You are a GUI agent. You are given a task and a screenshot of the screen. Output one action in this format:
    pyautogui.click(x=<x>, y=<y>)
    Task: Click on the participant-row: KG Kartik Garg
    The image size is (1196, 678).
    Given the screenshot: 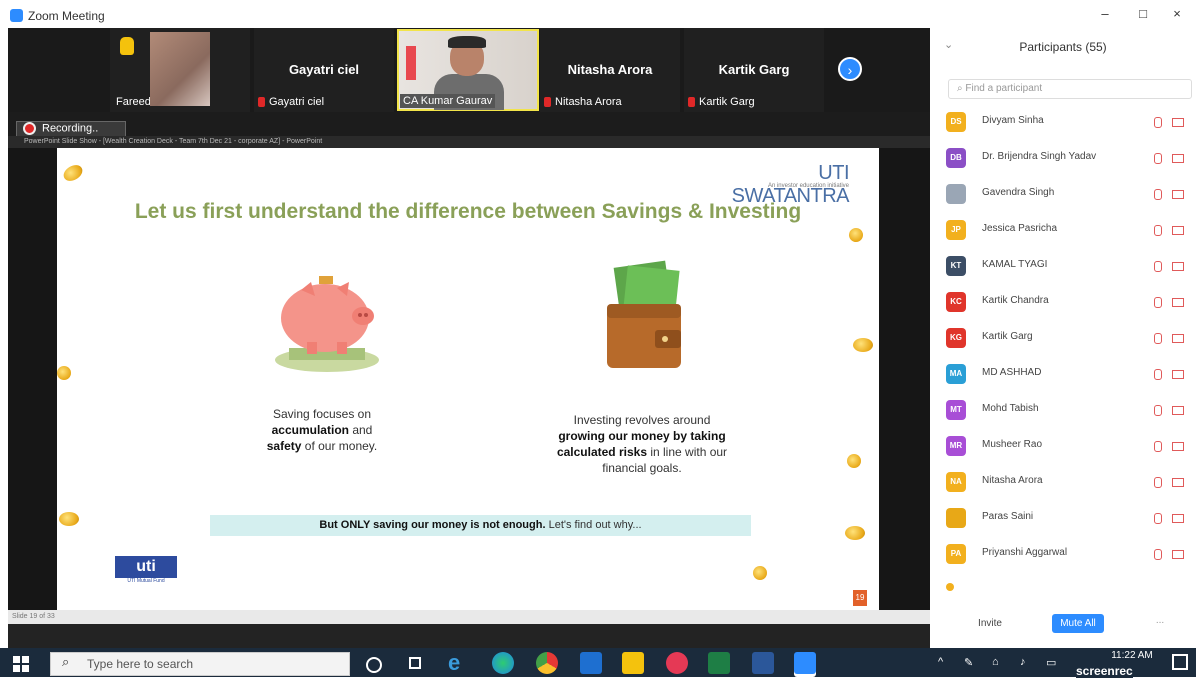 What is the action you would take?
    pyautogui.click(x=1069, y=339)
    